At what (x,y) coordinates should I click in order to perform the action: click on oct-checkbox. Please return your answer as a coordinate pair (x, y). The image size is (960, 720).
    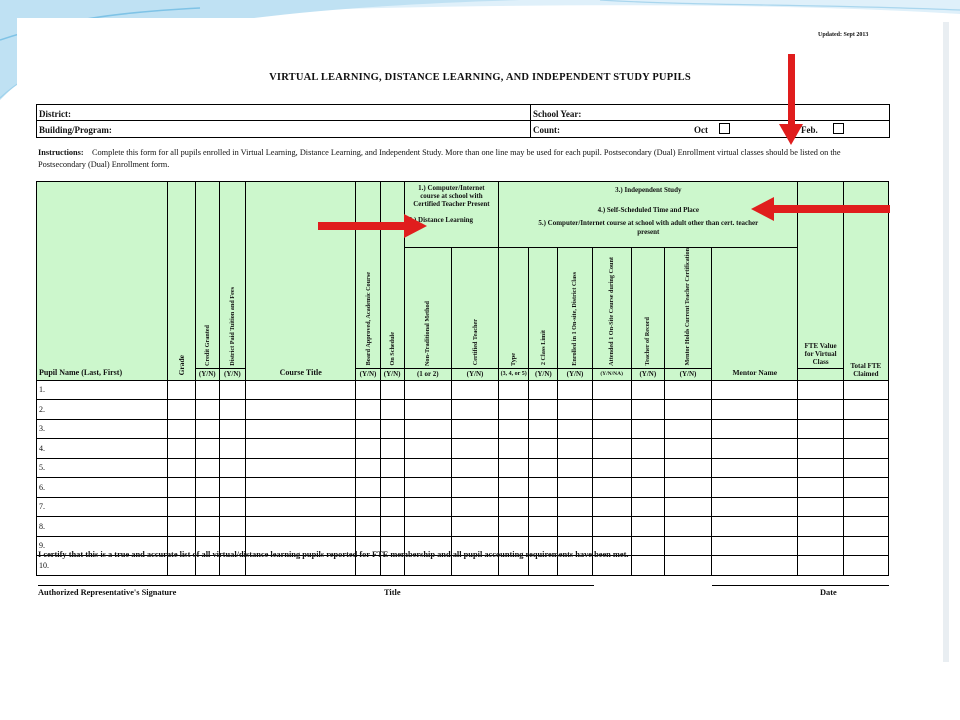
    Looking at the image, I should click on (724, 128).